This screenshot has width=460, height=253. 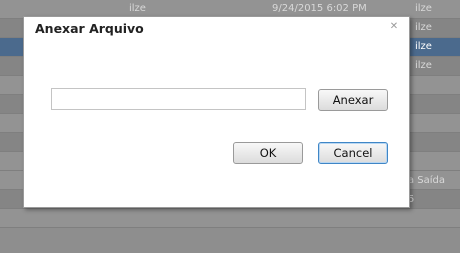 I want to click on cancel-button: Cancel, so click(x=353, y=153).